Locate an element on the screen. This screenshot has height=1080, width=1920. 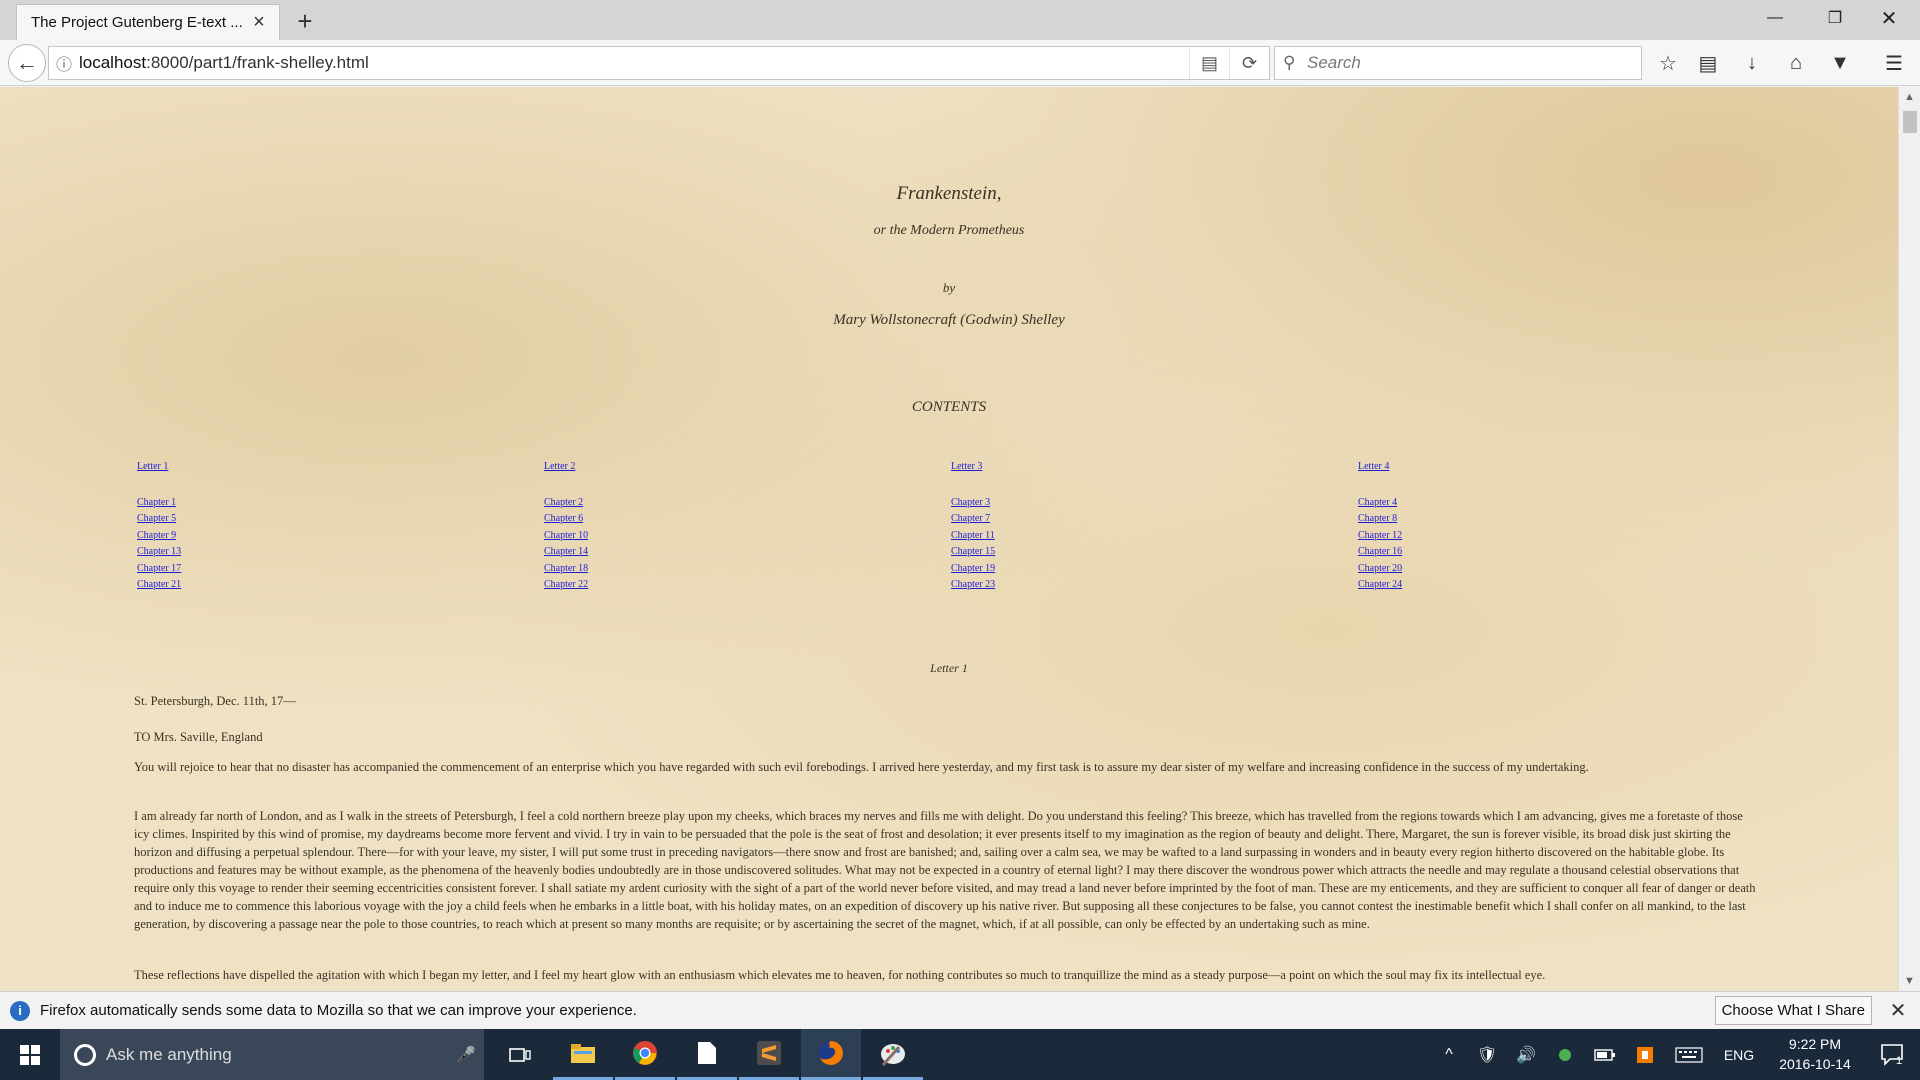
toc-link-chapter: Chapter 21 is located at coordinates (287, 585).